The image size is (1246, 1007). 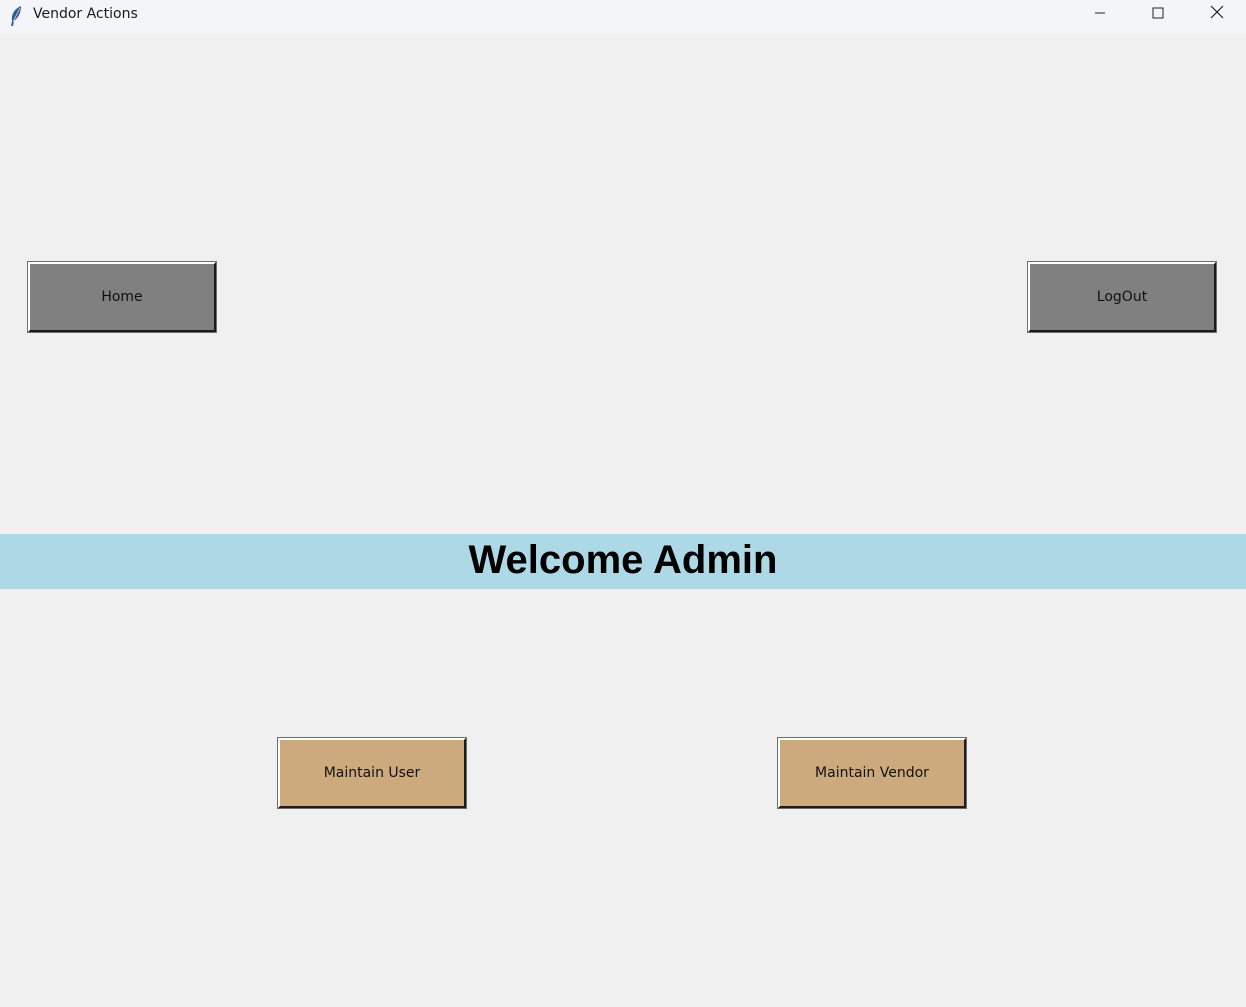 I want to click on window-title: Vendor Actions, so click(x=85, y=14).